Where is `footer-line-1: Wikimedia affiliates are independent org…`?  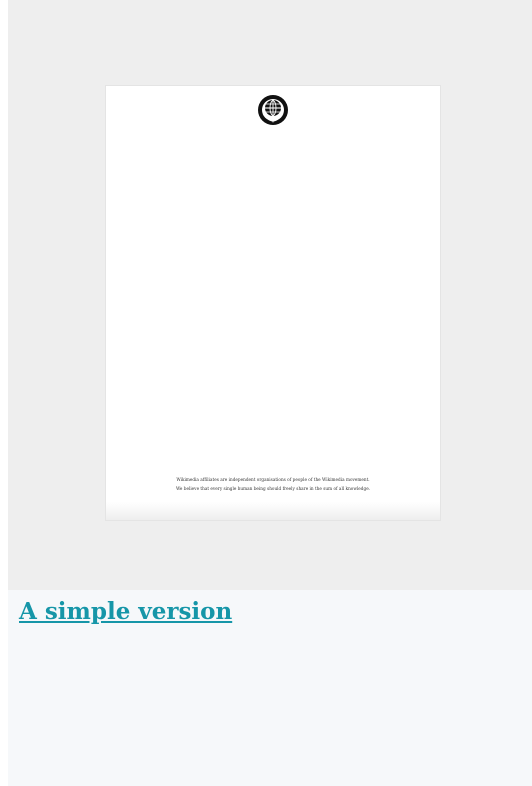 footer-line-1: Wikimedia affiliates are independent org… is located at coordinates (273, 479).